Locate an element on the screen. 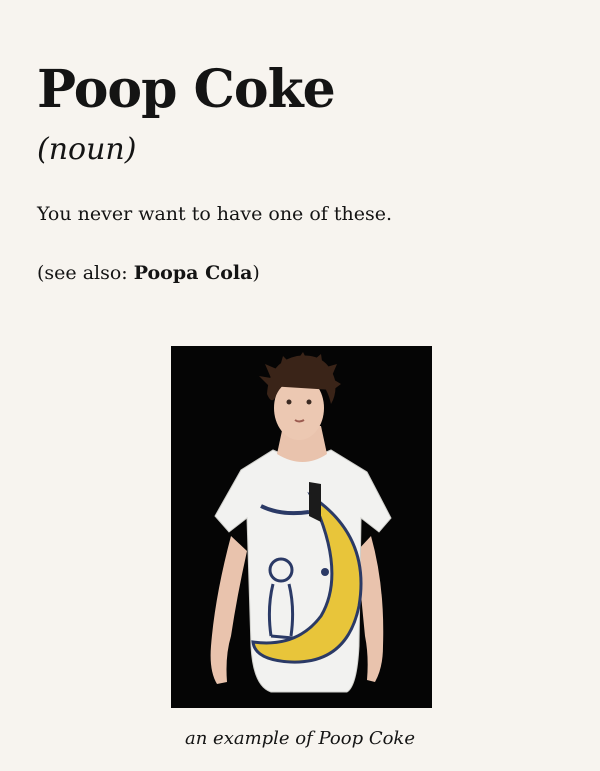 This screenshot has height=771, width=600. see-also-suffix: ) is located at coordinates (256, 273).